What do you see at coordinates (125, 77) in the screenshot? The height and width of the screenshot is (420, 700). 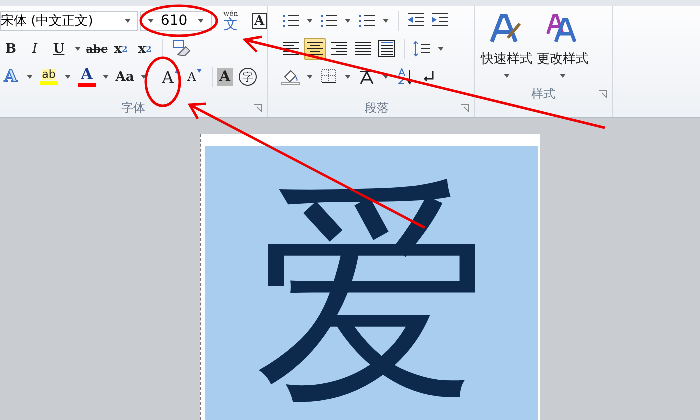 I see `change-case-button: Aa` at bounding box center [125, 77].